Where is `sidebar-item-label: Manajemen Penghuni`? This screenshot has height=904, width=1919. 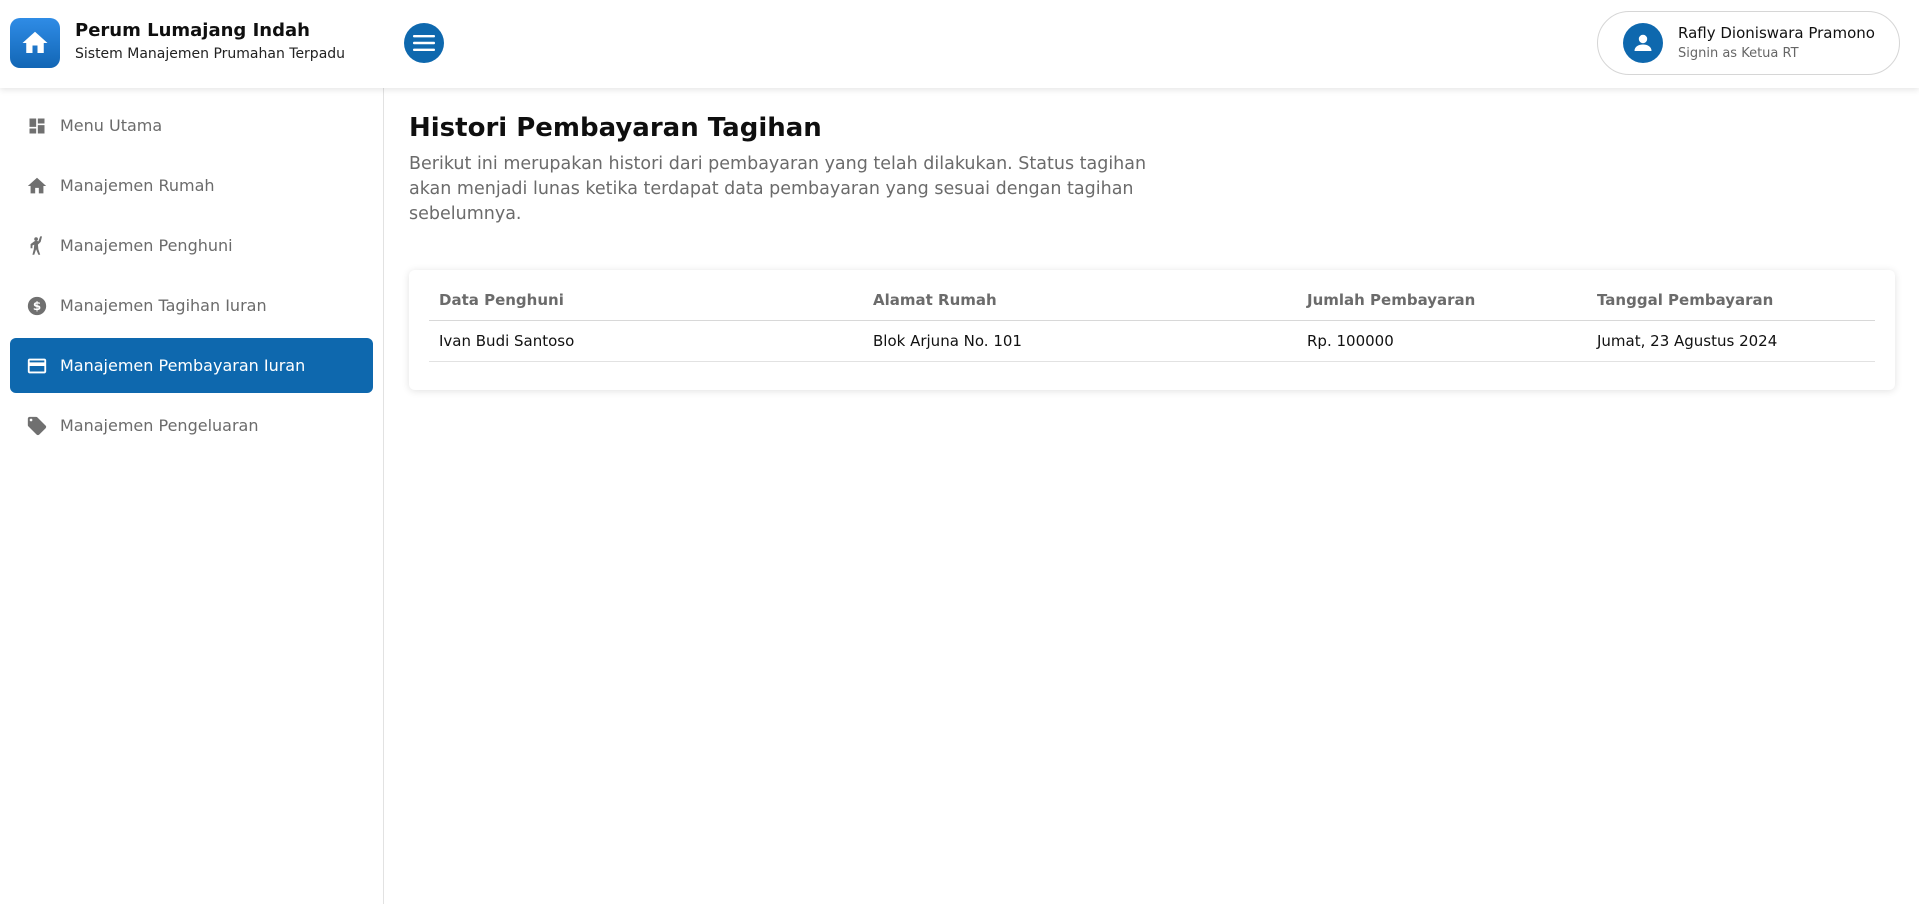 sidebar-item-label: Manajemen Penghuni is located at coordinates (146, 245).